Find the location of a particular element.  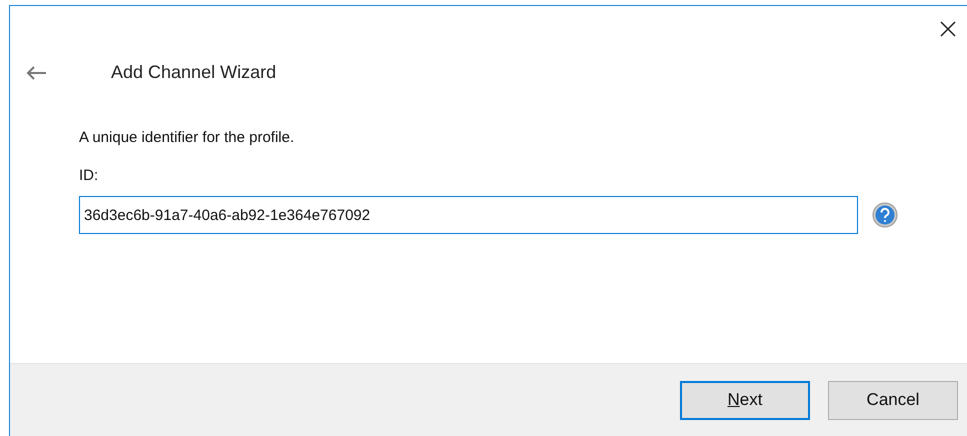

back-button is located at coordinates (36, 72).